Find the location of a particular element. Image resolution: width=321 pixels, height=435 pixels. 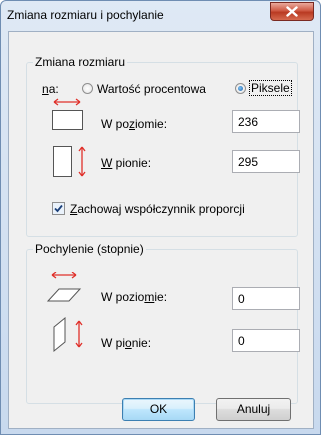

cancel-button: Anuluj is located at coordinates (253, 409).